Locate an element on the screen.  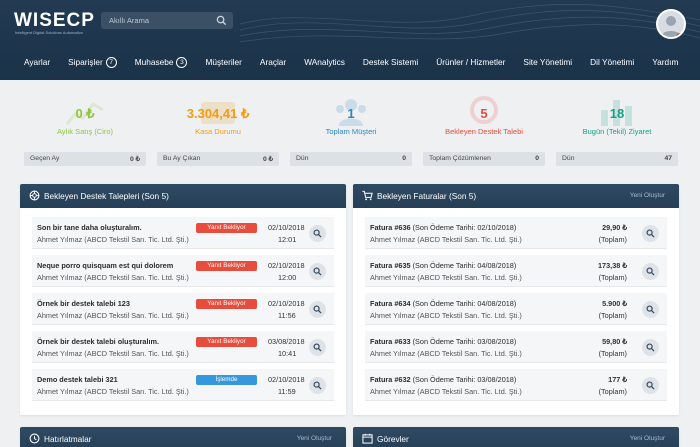
stat-label: Bekleyen Destek Talebi is located at coordinates (484, 131).